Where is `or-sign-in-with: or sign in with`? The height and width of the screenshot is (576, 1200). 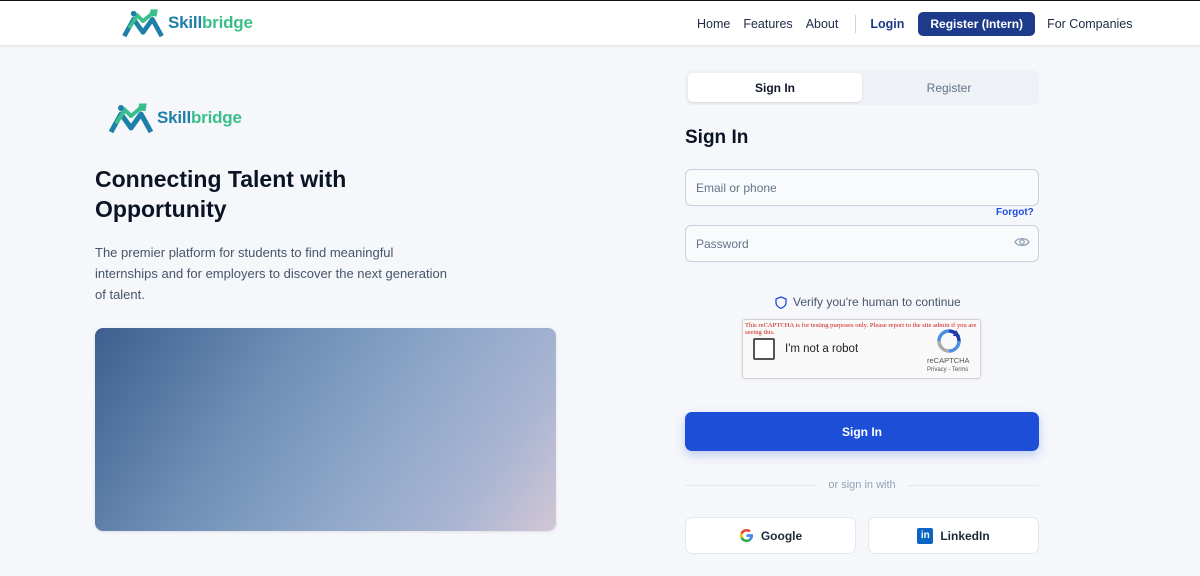
or-sign-in-with: or sign in with is located at coordinates (862, 485).